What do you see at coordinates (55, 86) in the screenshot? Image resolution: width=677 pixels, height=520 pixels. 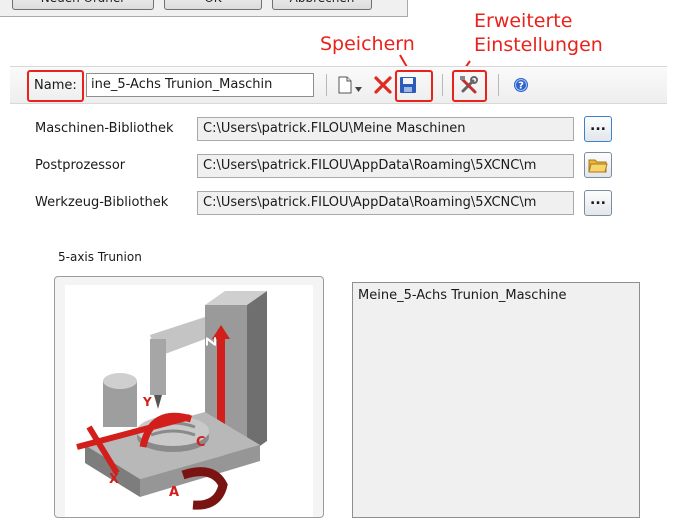 I see `annotation-name-highlight` at bounding box center [55, 86].